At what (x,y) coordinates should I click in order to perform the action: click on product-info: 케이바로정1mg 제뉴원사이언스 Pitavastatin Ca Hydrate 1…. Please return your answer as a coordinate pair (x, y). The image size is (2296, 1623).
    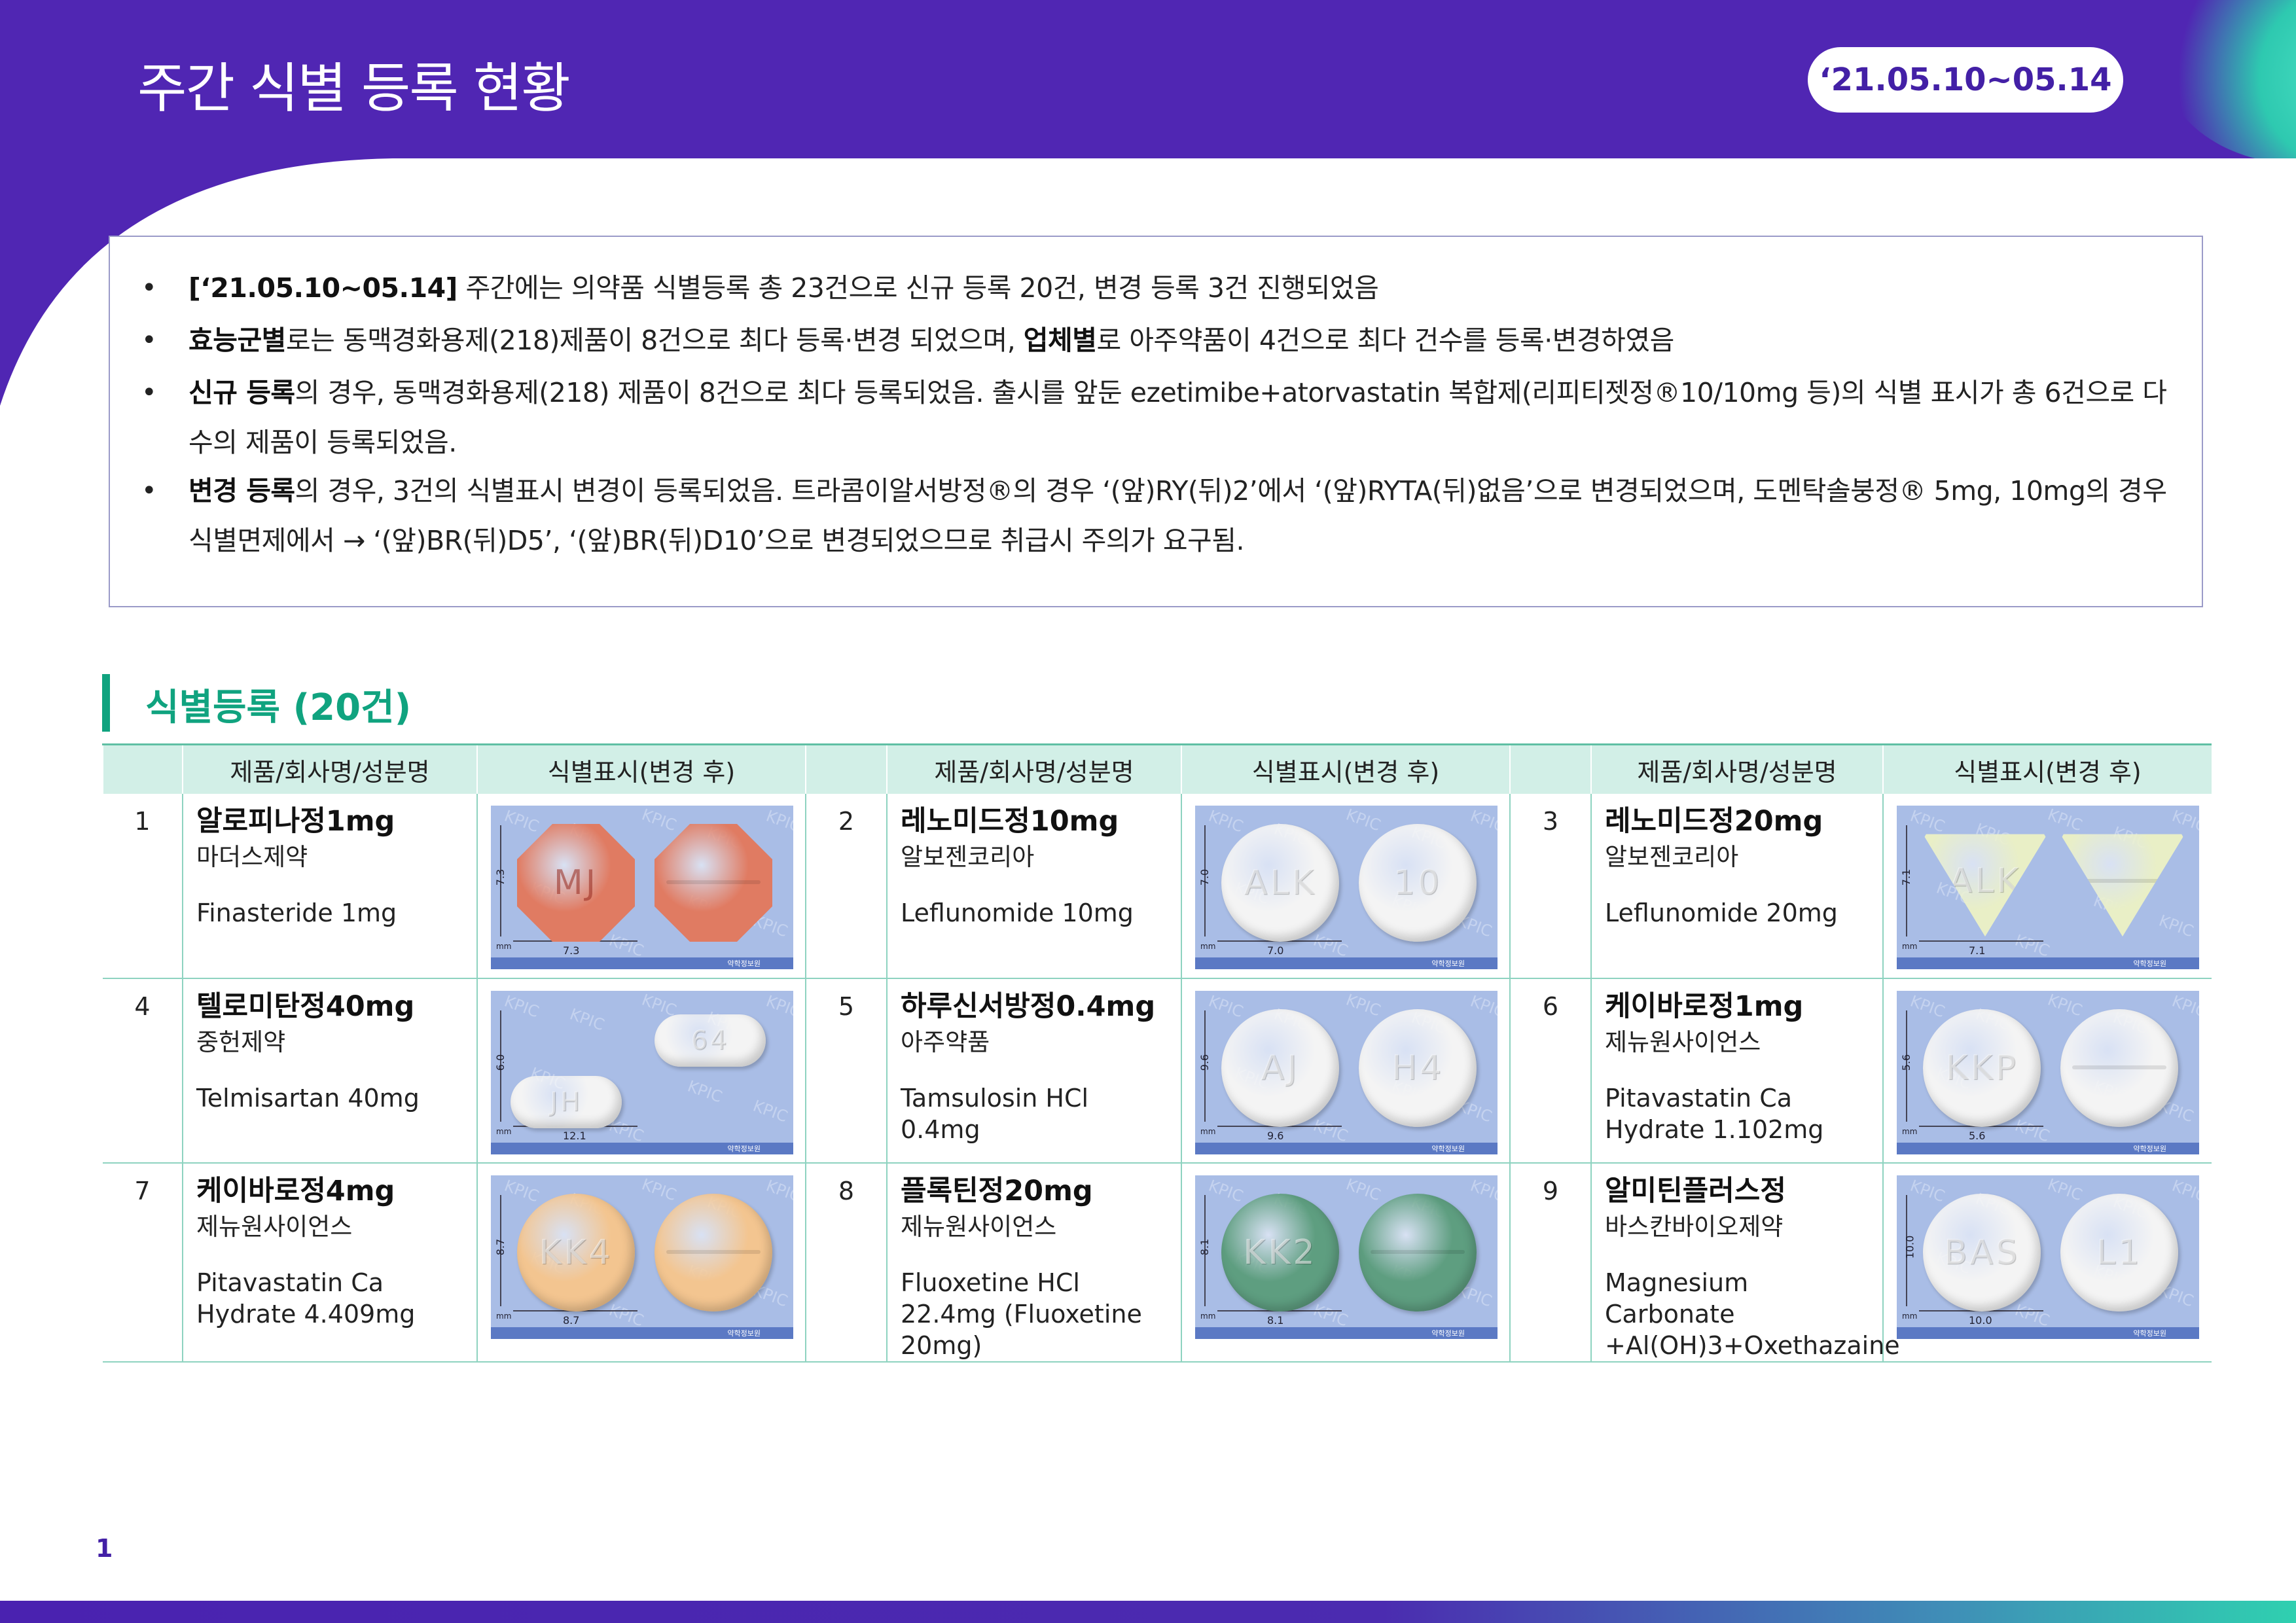
    Looking at the image, I should click on (1736, 1071).